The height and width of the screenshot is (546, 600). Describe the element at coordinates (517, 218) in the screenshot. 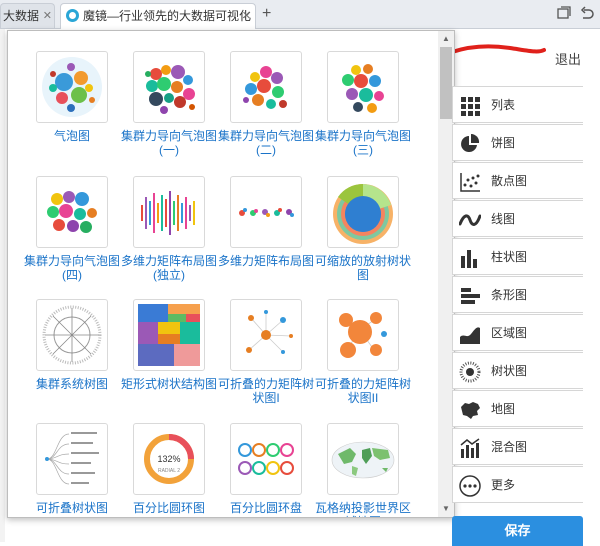

I see `sidebar-item-line: 线图` at that location.